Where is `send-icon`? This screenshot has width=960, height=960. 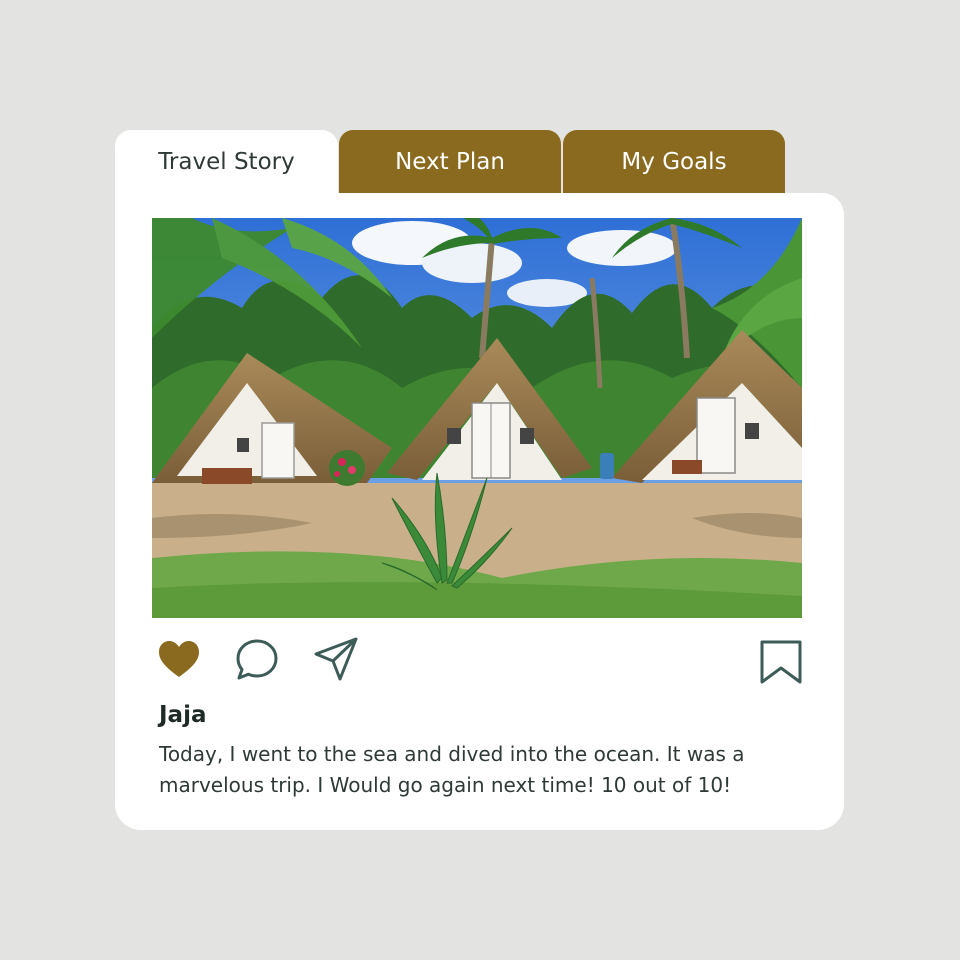
send-icon is located at coordinates (336, 659).